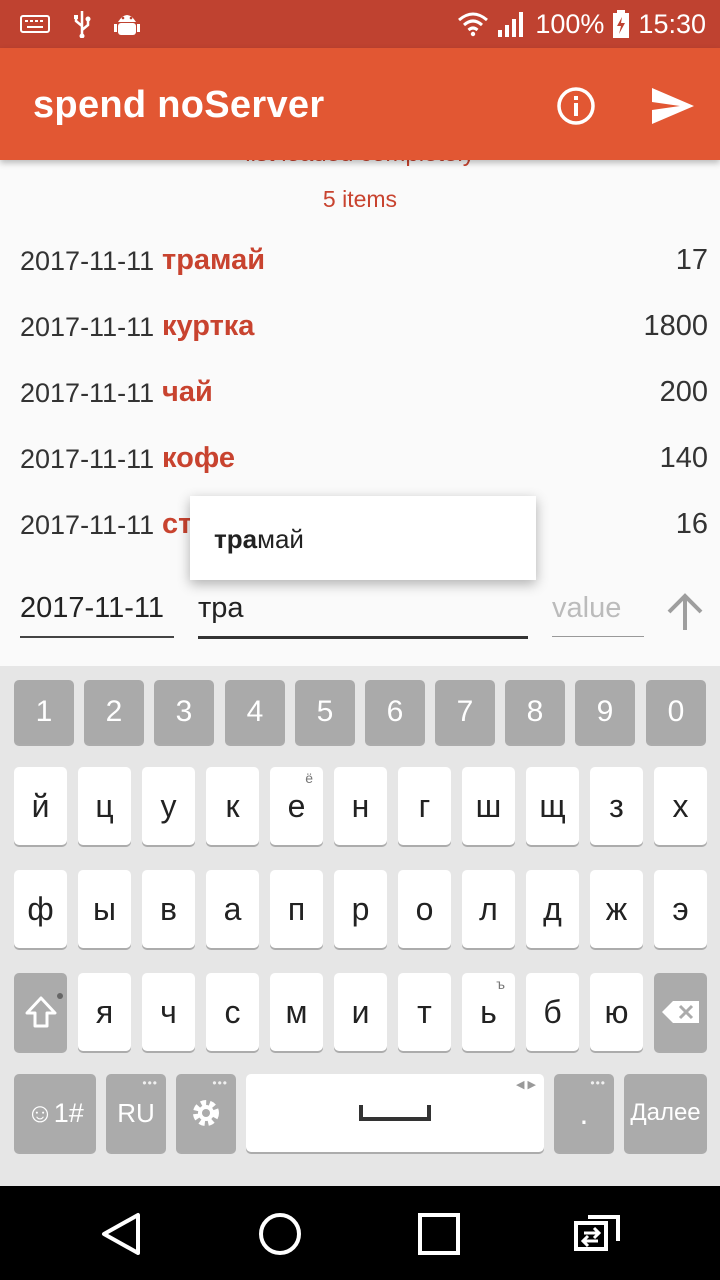 The width and height of the screenshot is (720, 1280). I want to click on key-1: 1, so click(44, 712).